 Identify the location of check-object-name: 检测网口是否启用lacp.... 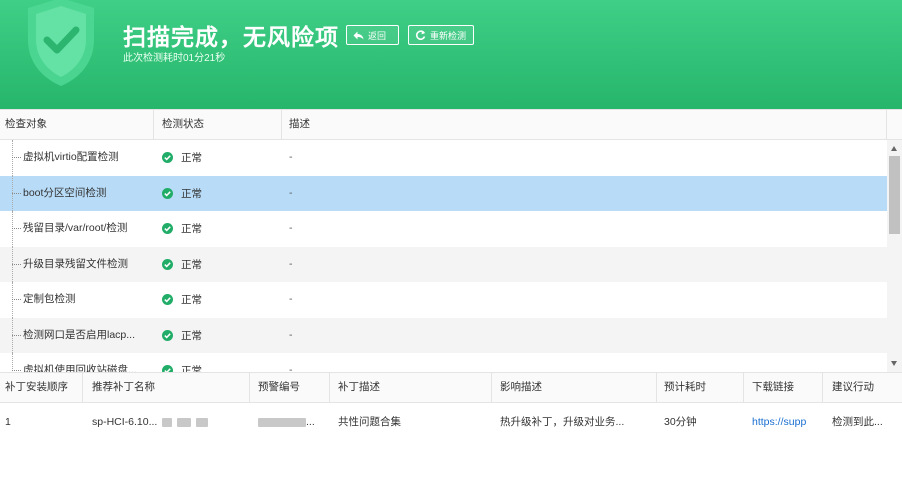
(79, 334).